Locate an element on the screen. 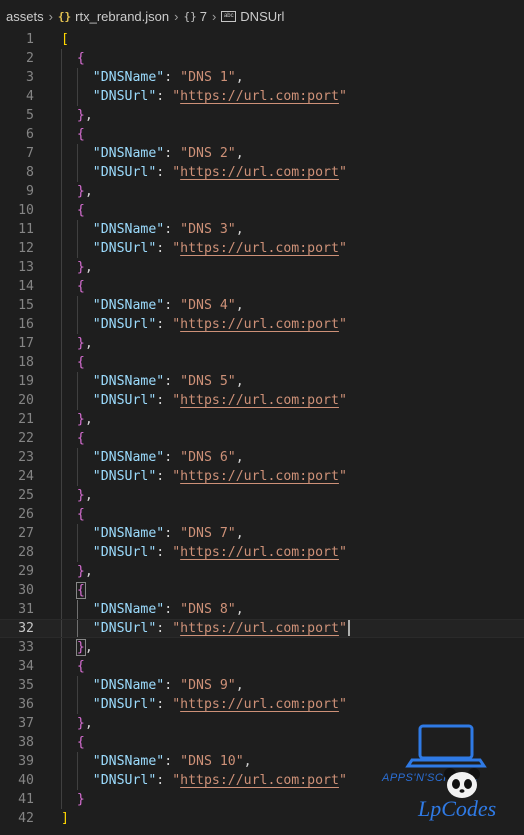 This screenshot has height=835, width=524. code-line: 13 }, is located at coordinates (262, 267).